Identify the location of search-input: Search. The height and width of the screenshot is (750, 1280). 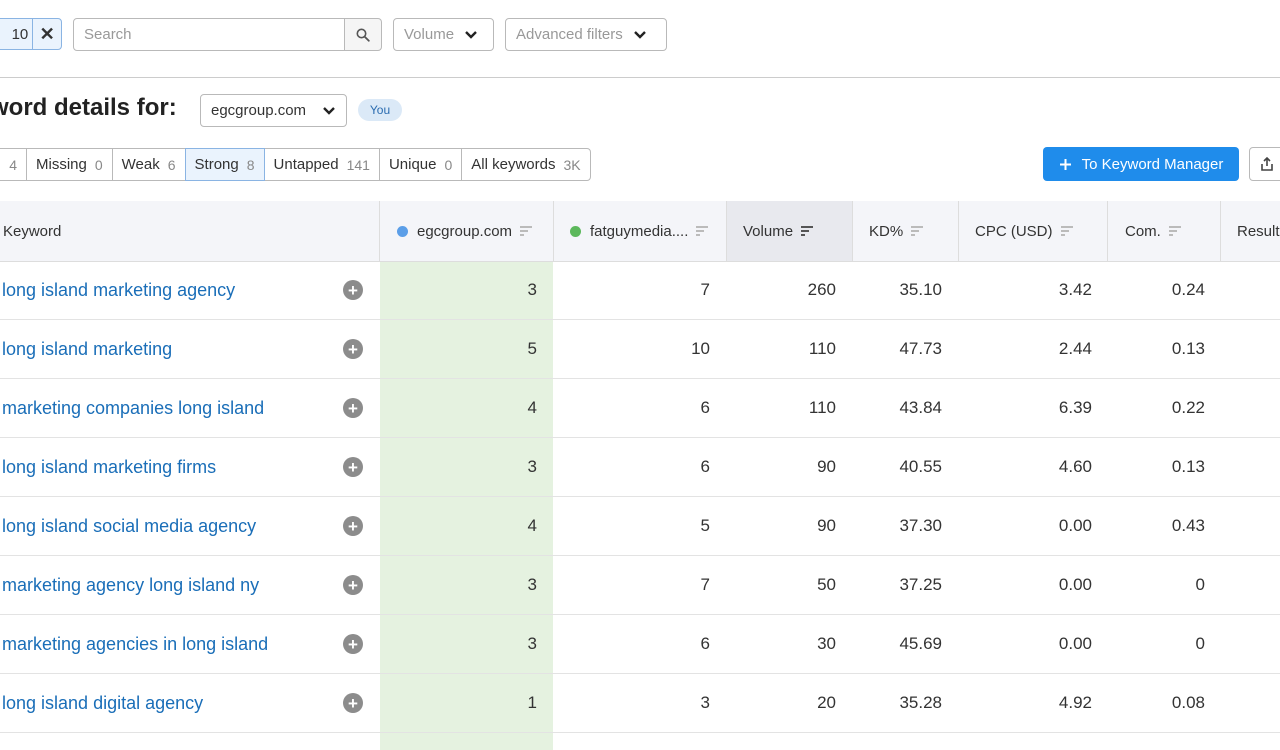
(209, 34).